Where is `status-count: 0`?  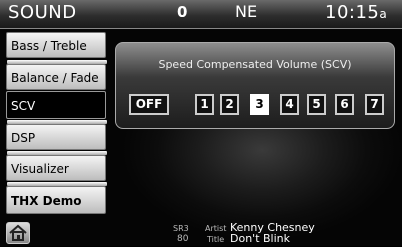 status-count: 0 is located at coordinates (182, 12).